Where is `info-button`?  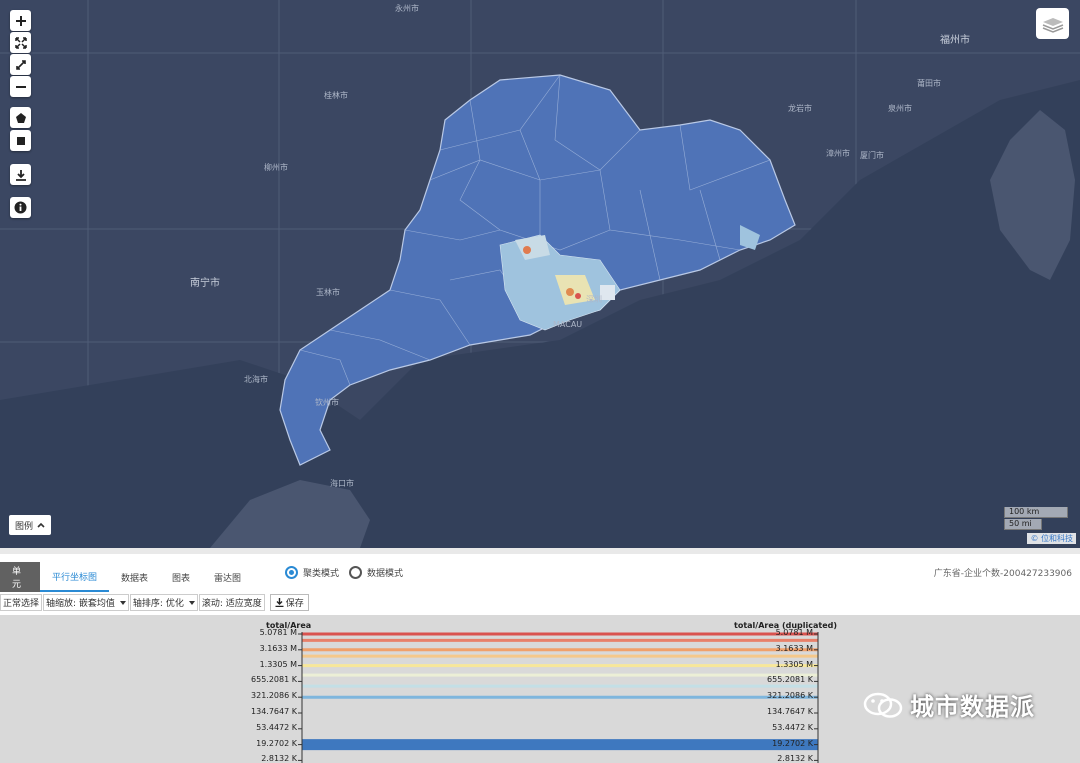
info-button is located at coordinates (20, 207).